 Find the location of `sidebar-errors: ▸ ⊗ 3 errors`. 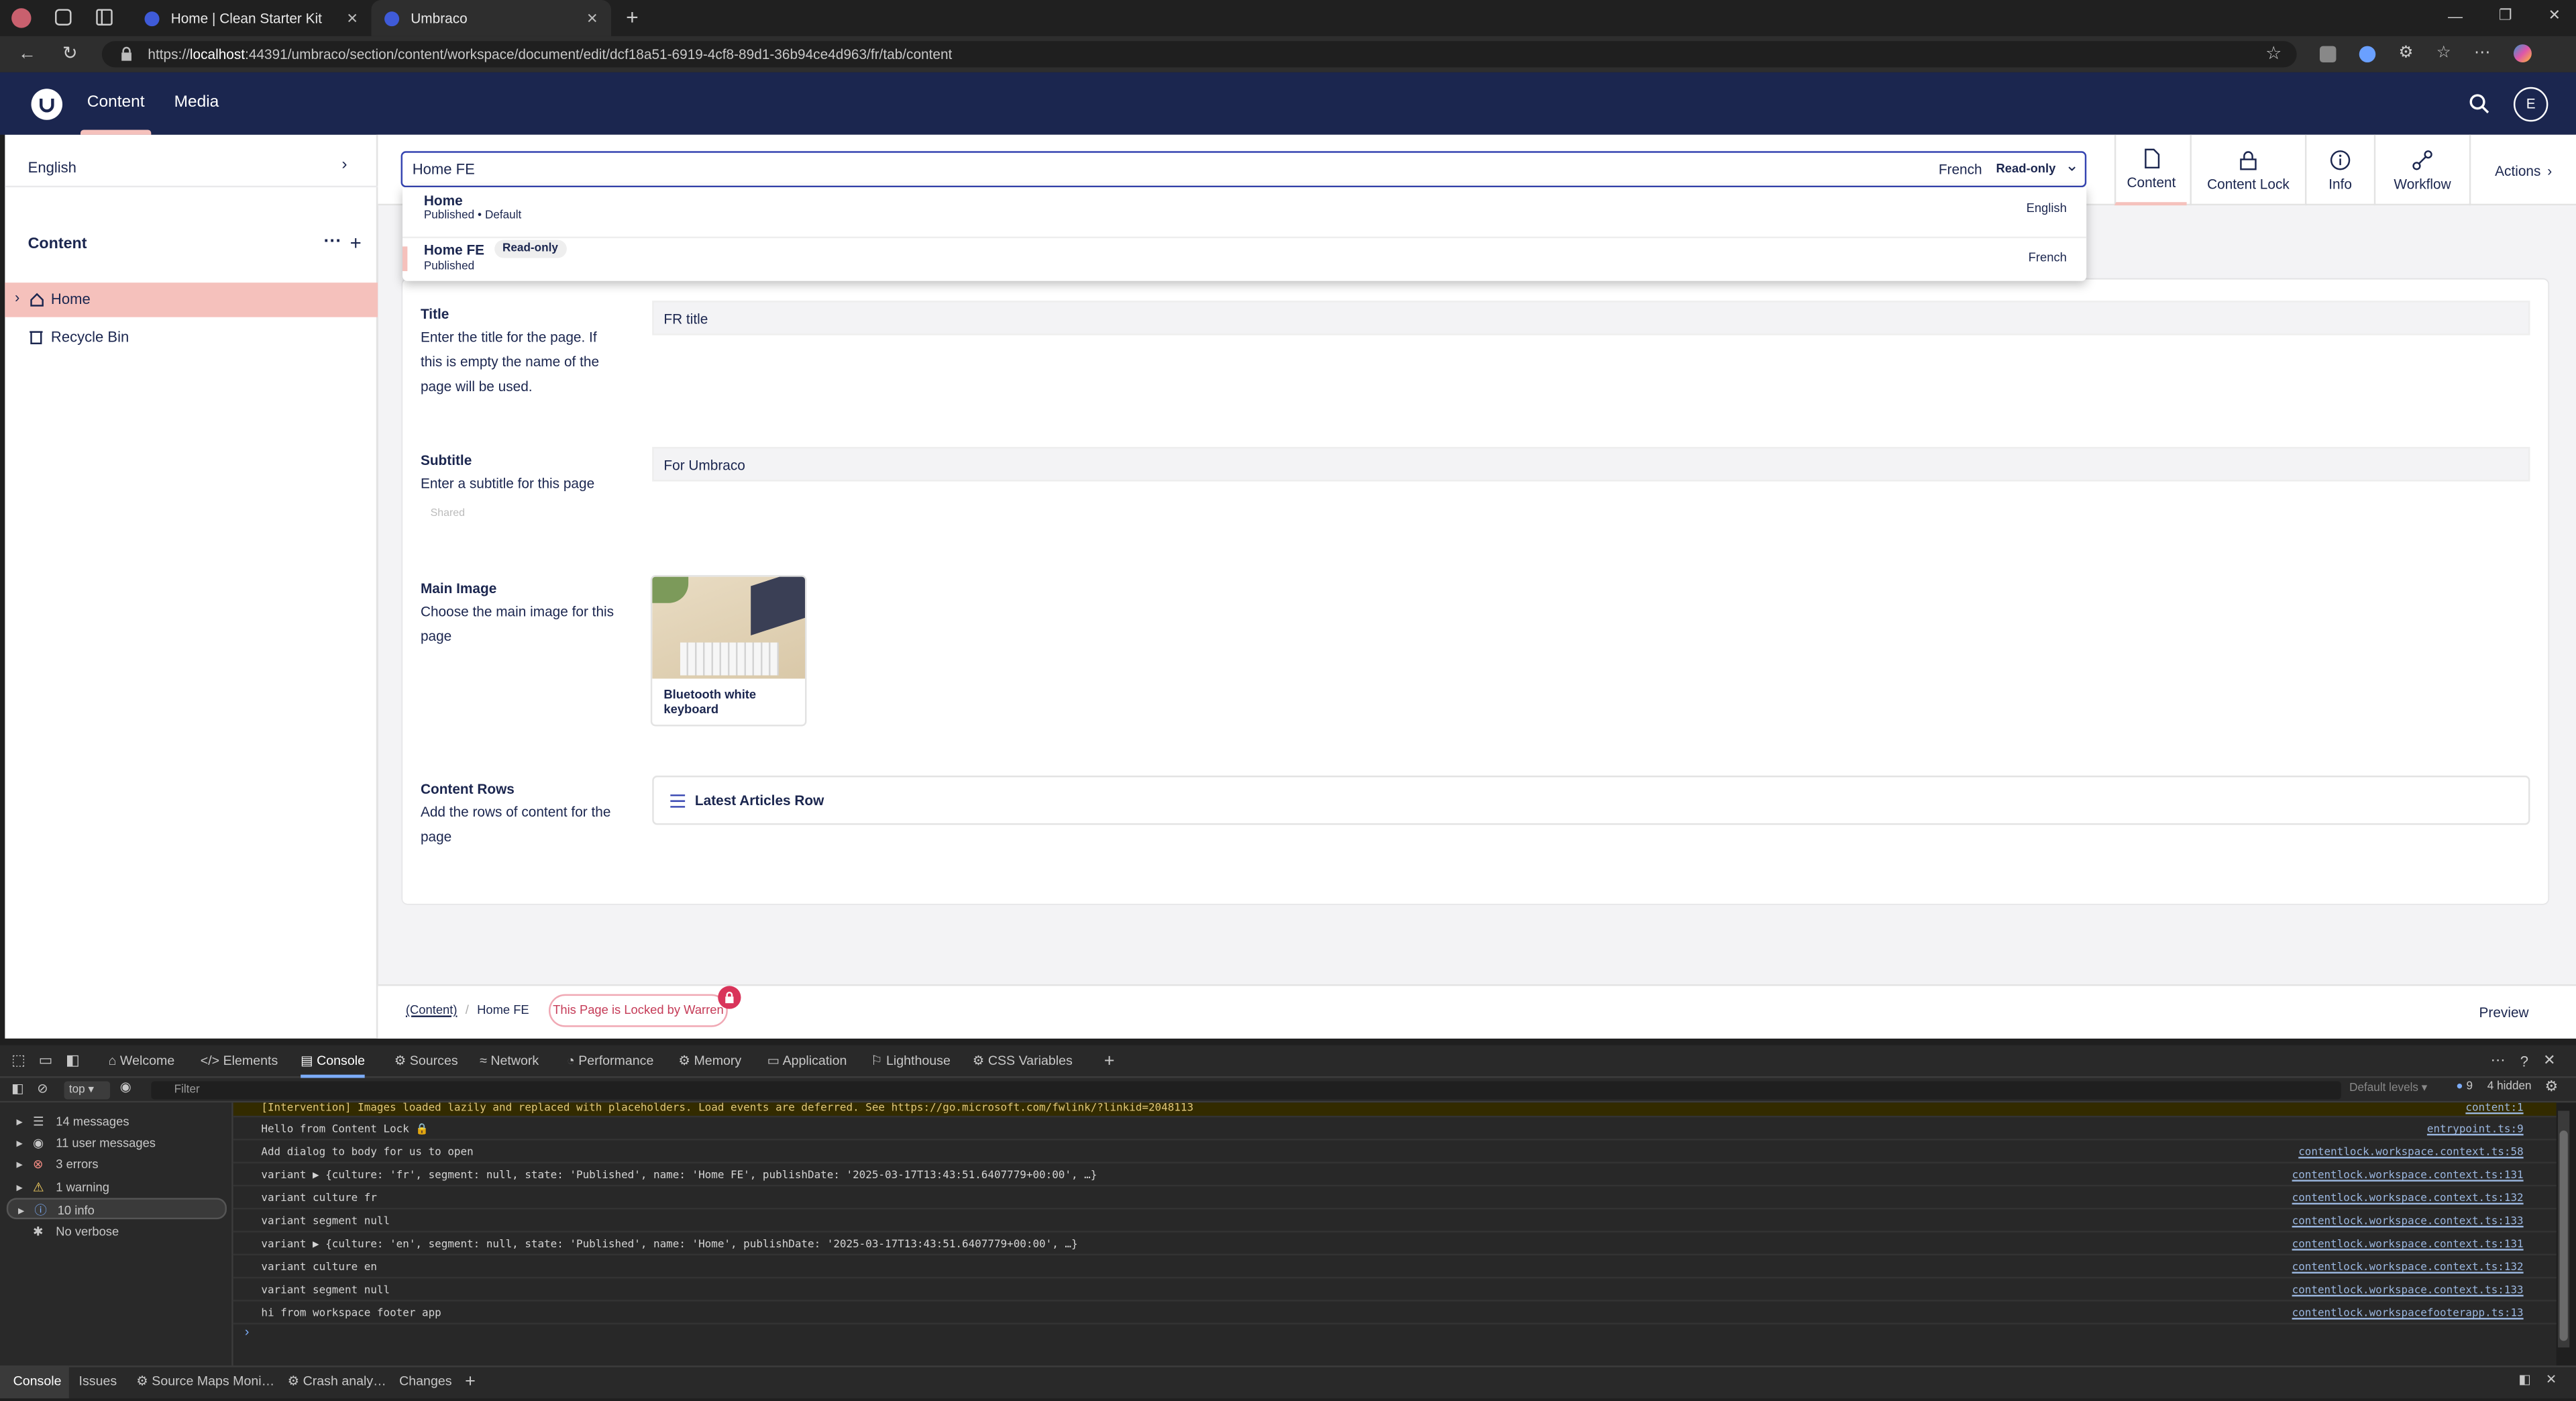

sidebar-errors: ▸ ⊗ 3 errors is located at coordinates (116, 1164).